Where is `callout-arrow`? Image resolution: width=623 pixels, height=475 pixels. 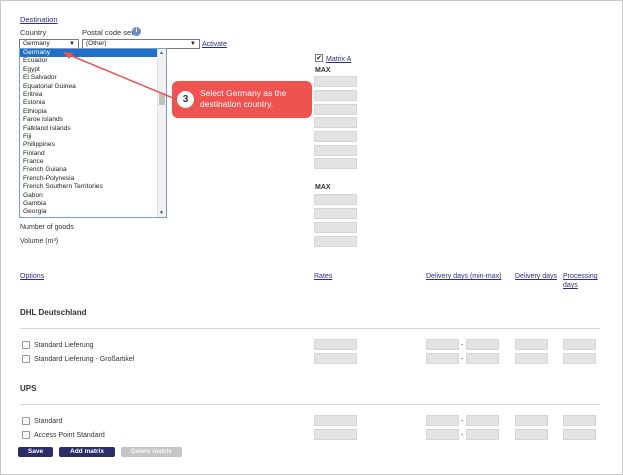 callout-arrow is located at coordinates (118, 75).